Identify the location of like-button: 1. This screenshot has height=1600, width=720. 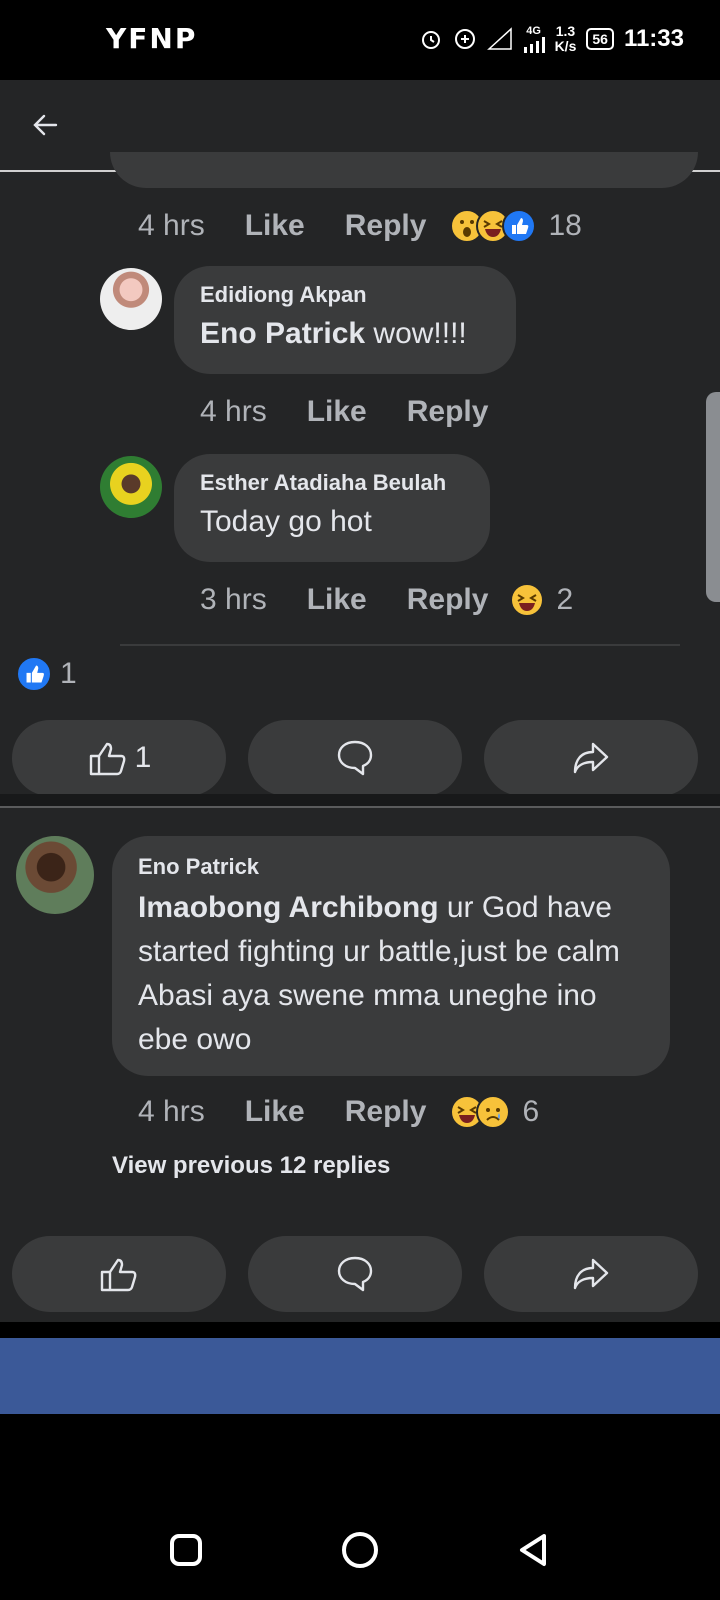
(119, 758).